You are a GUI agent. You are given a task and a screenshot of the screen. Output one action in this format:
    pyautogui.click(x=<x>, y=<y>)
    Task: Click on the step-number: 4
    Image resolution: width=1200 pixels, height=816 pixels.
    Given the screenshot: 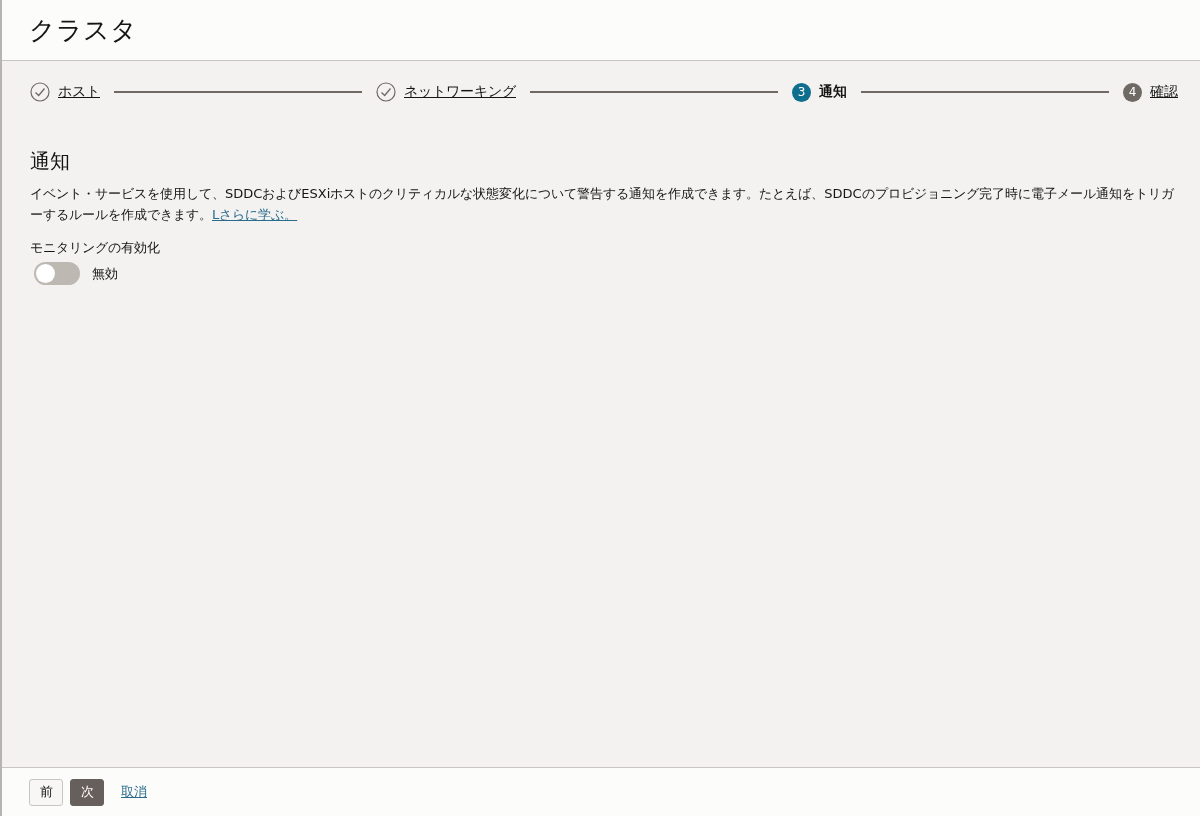 What is the action you would take?
    pyautogui.click(x=1132, y=92)
    